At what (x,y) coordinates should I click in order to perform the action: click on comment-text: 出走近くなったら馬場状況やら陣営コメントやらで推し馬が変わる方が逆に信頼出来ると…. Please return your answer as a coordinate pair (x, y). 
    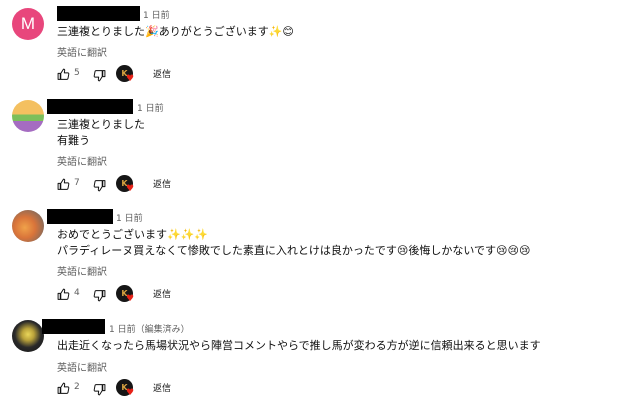
    Looking at the image, I should click on (299, 346).